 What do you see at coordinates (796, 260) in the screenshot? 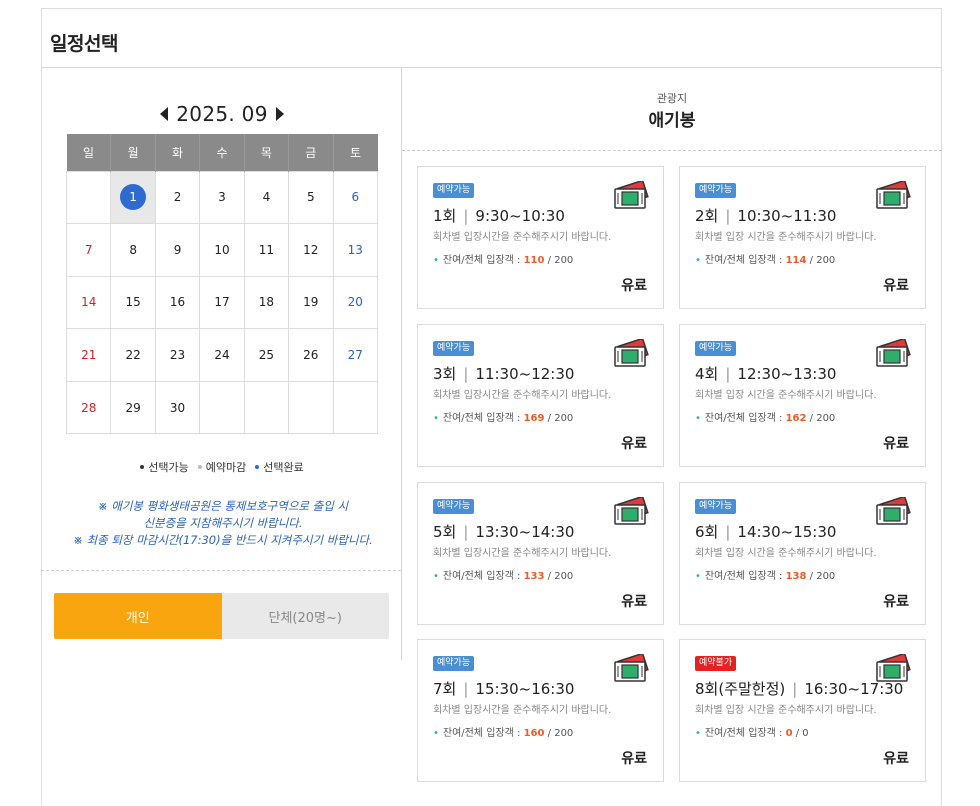
I see `remaining-count: 114` at bounding box center [796, 260].